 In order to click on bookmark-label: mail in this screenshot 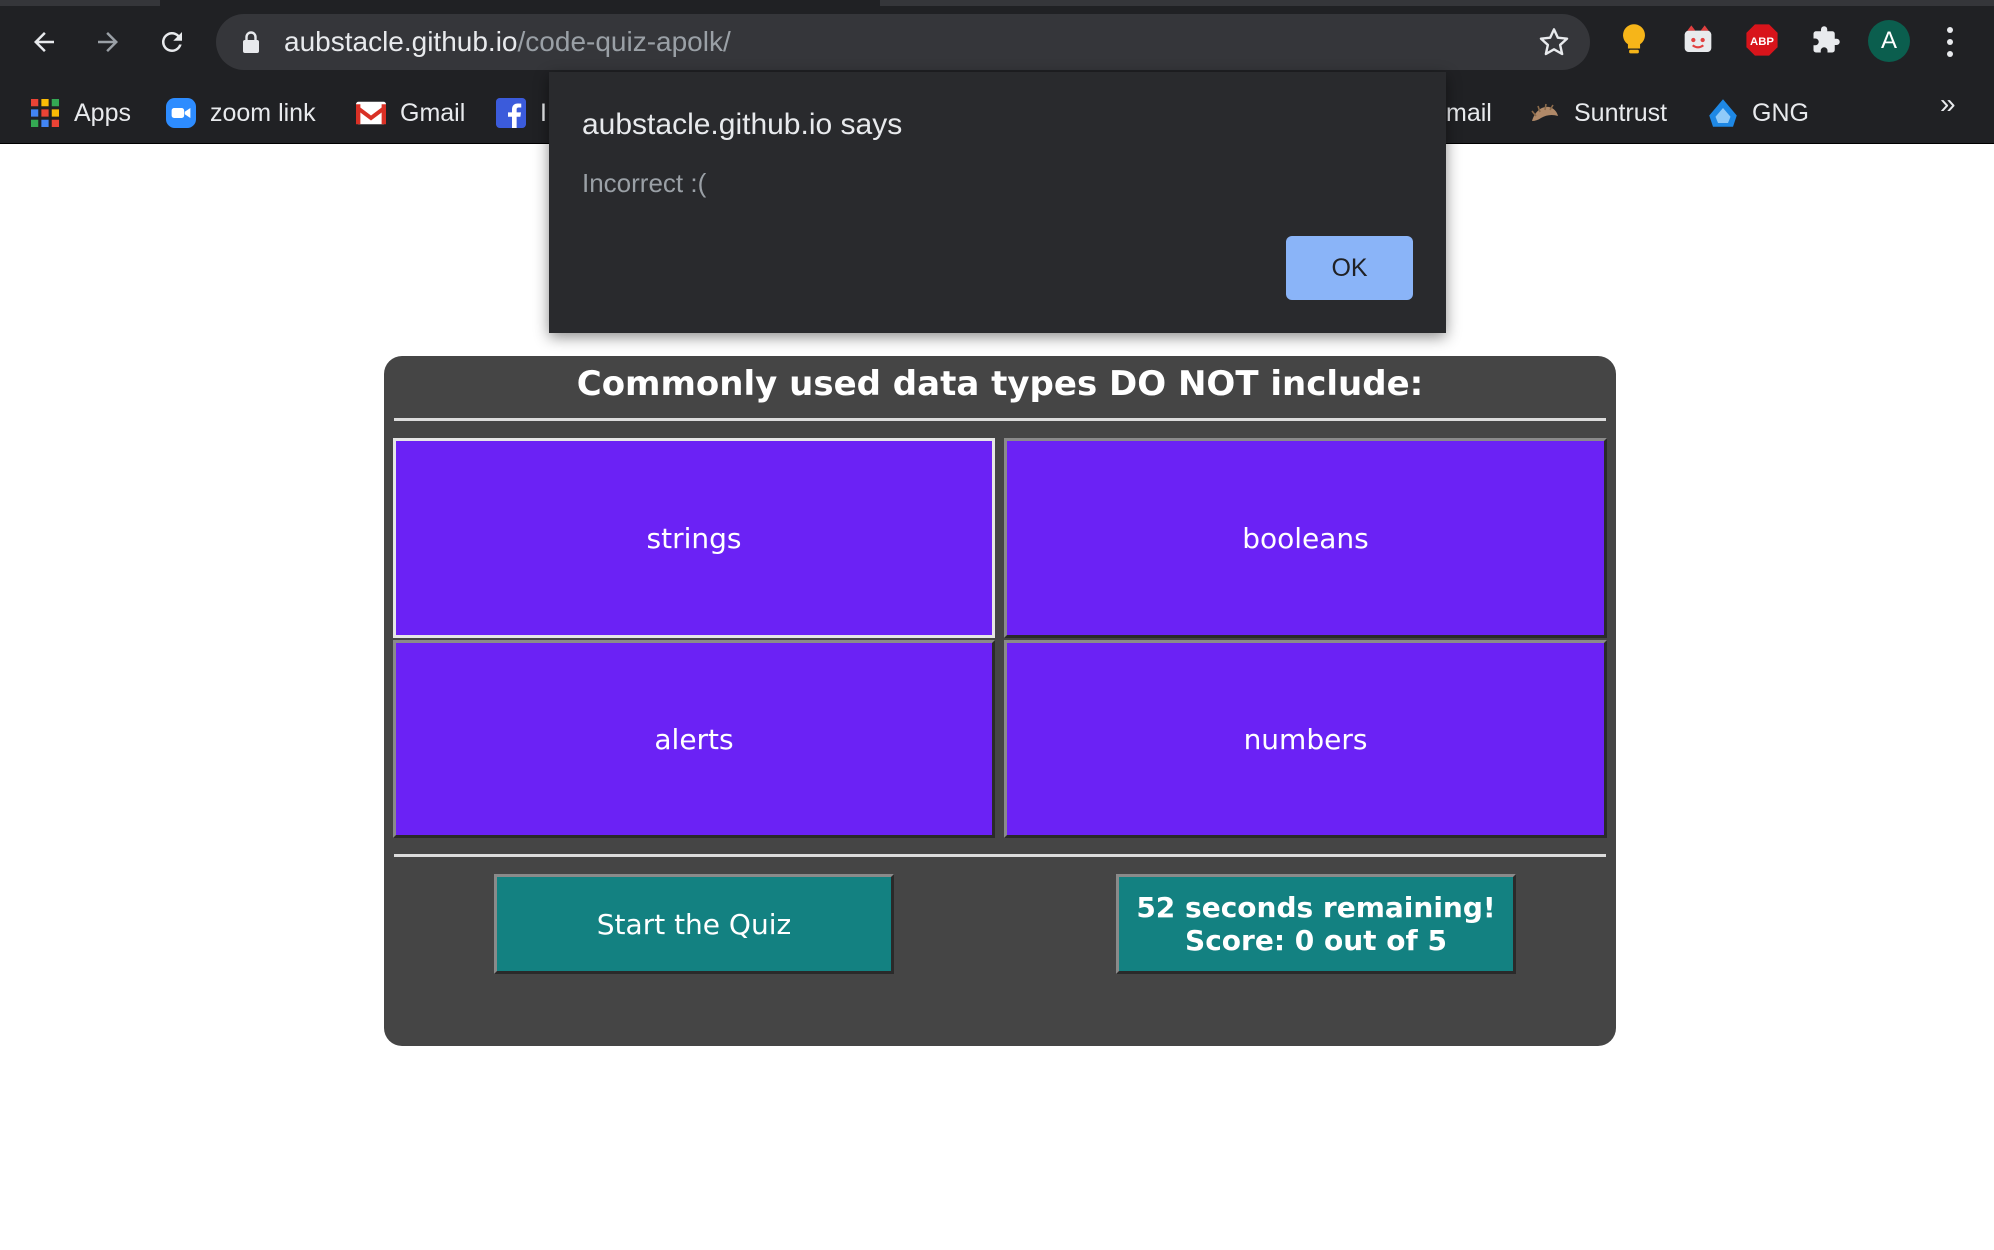, I will do `click(1469, 112)`.